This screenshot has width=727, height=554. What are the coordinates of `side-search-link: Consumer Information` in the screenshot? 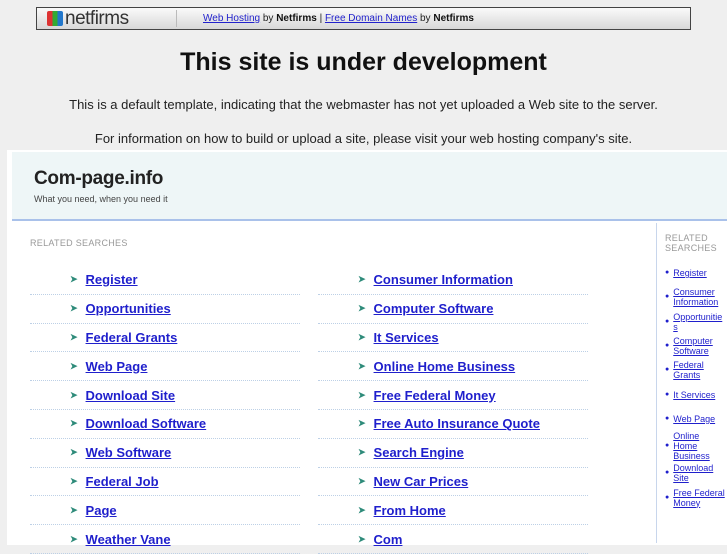 It's located at (699, 297).